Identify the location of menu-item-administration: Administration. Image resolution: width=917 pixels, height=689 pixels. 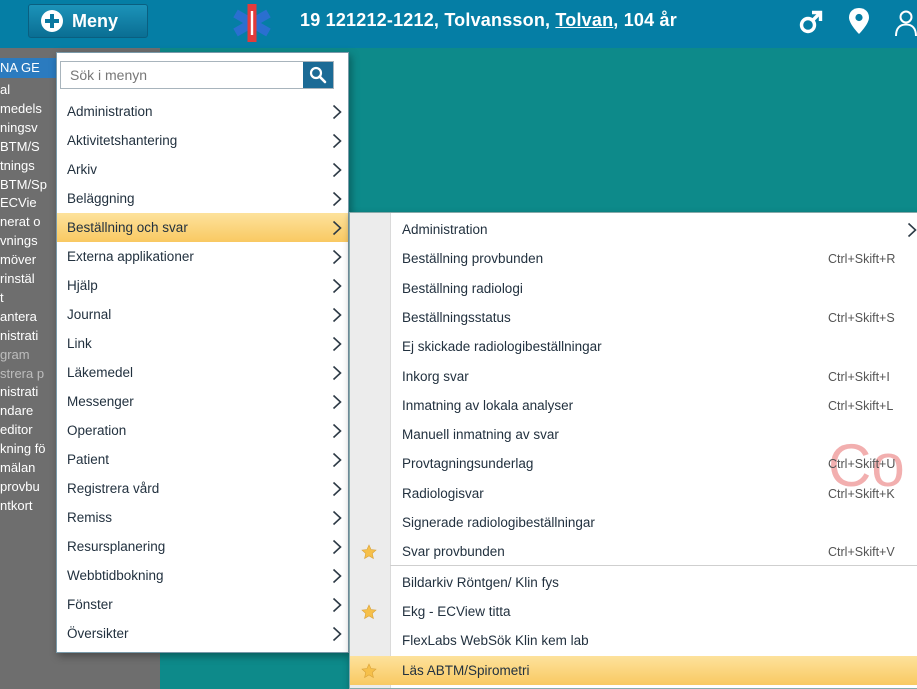
(202, 111).